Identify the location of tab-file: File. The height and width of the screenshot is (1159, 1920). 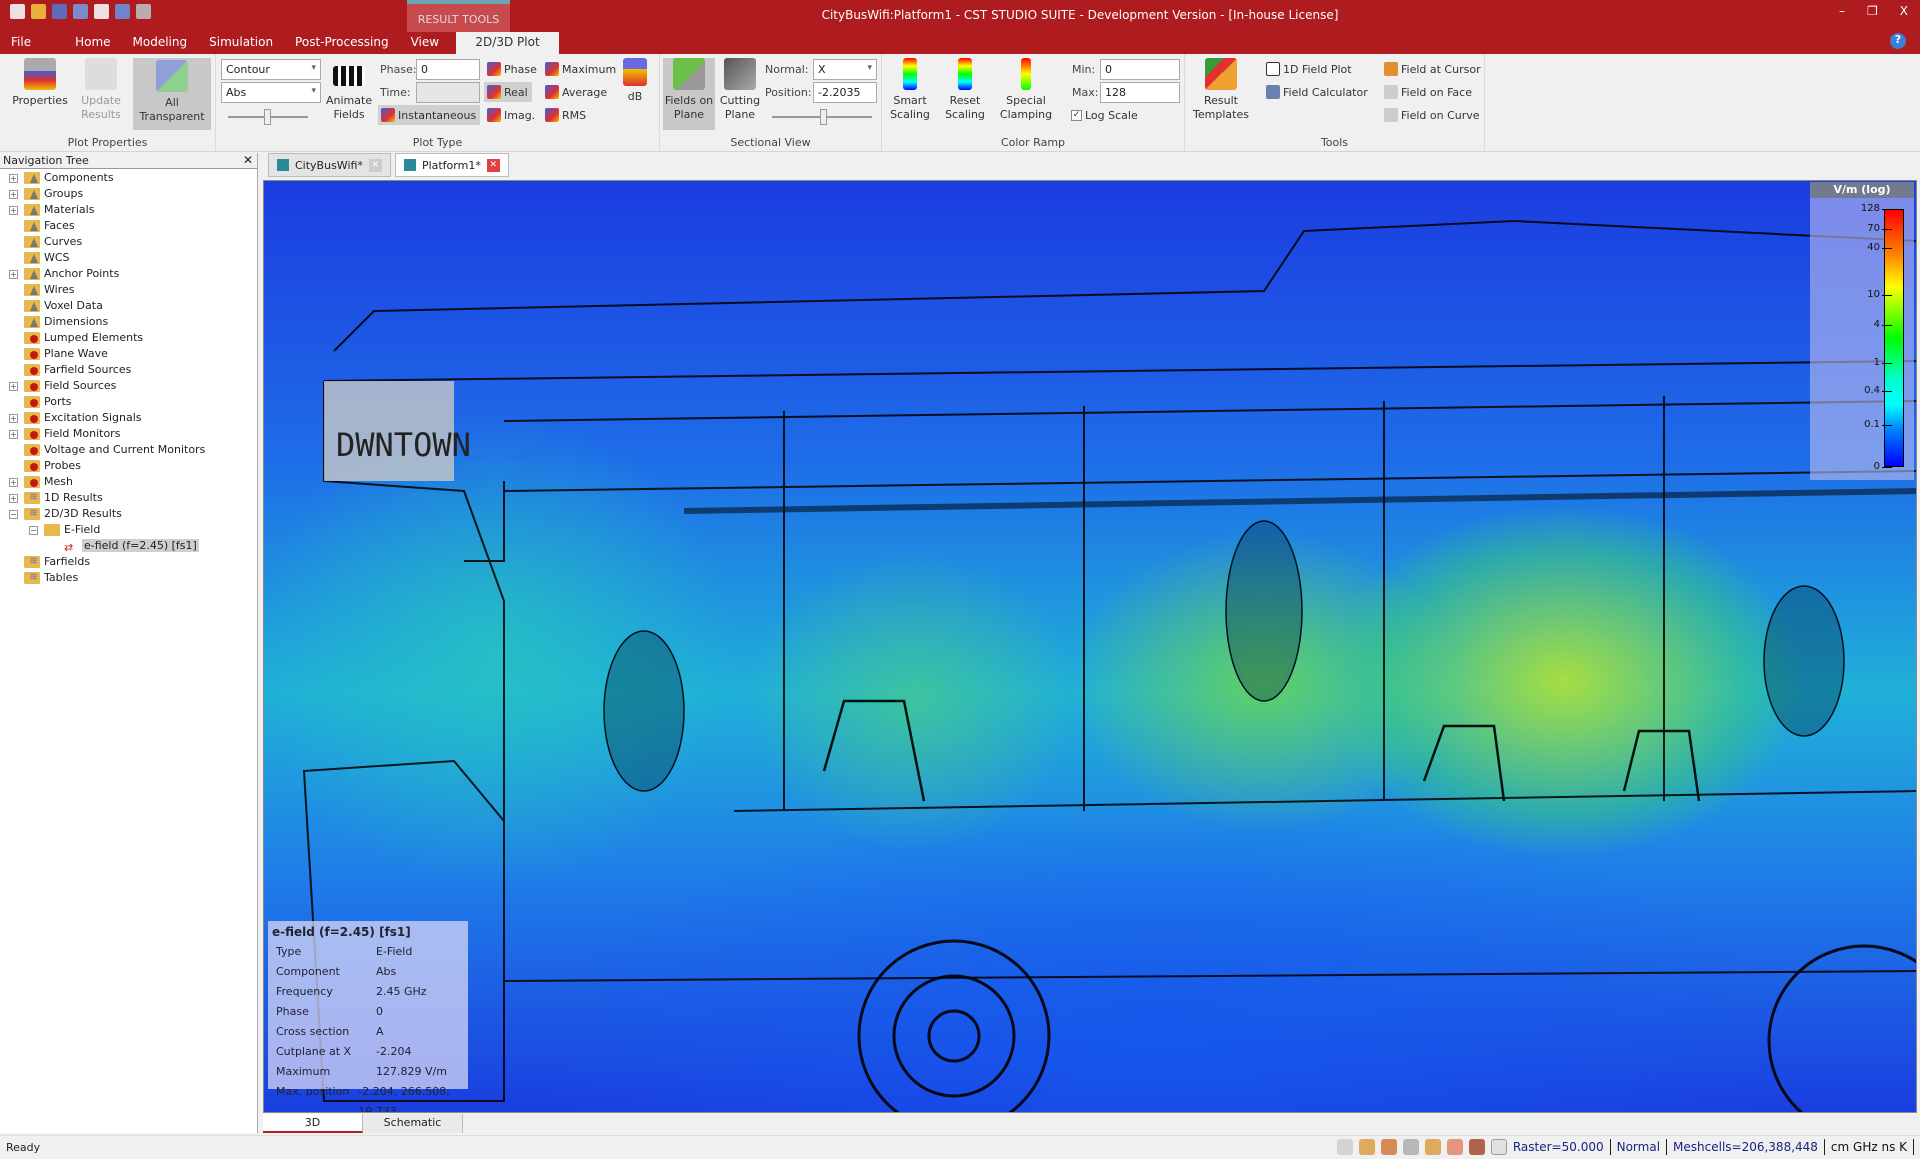
(21, 43).